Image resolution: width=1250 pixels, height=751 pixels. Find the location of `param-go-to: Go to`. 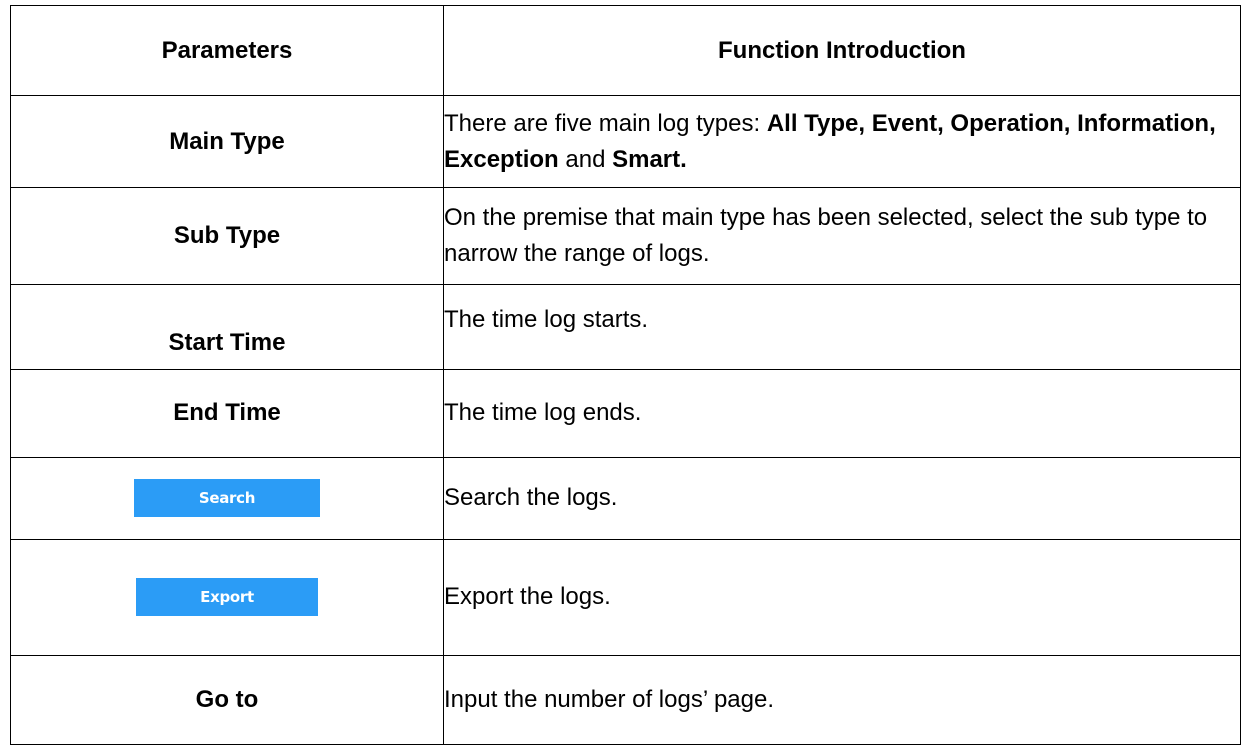

param-go-to: Go to is located at coordinates (227, 700).